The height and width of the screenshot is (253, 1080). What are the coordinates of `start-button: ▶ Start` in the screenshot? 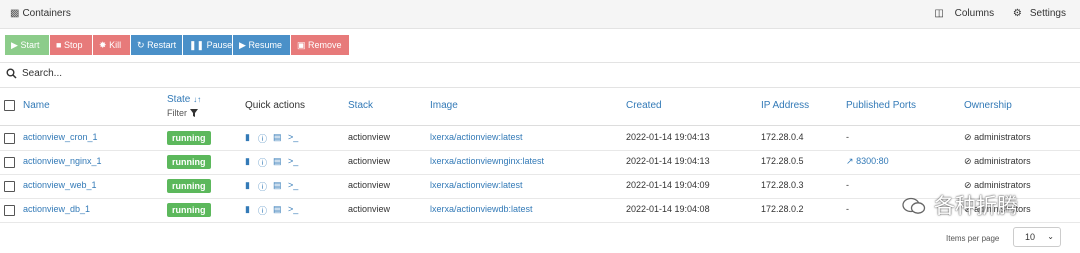 It's located at (27, 45).